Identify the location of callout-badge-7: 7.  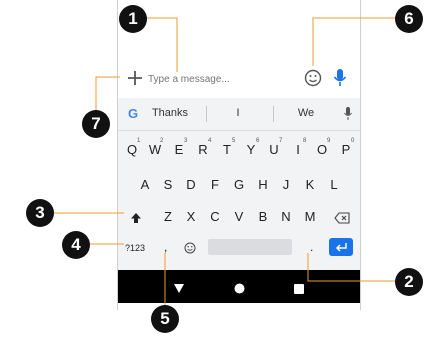
(96, 124).